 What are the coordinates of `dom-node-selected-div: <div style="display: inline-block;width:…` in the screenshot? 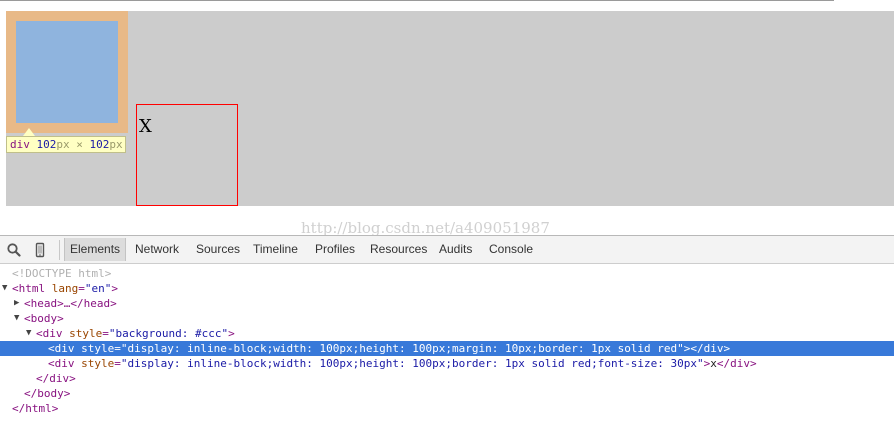 It's located at (447, 348).